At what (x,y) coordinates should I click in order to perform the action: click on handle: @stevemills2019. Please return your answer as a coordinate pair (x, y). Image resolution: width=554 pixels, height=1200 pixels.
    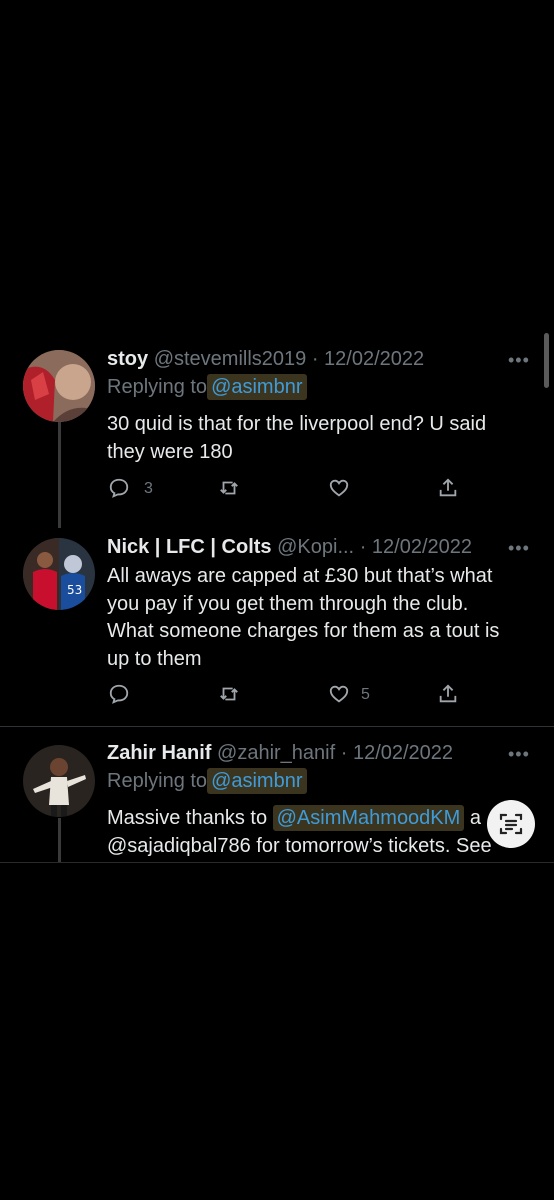
    Looking at the image, I should click on (230, 359).